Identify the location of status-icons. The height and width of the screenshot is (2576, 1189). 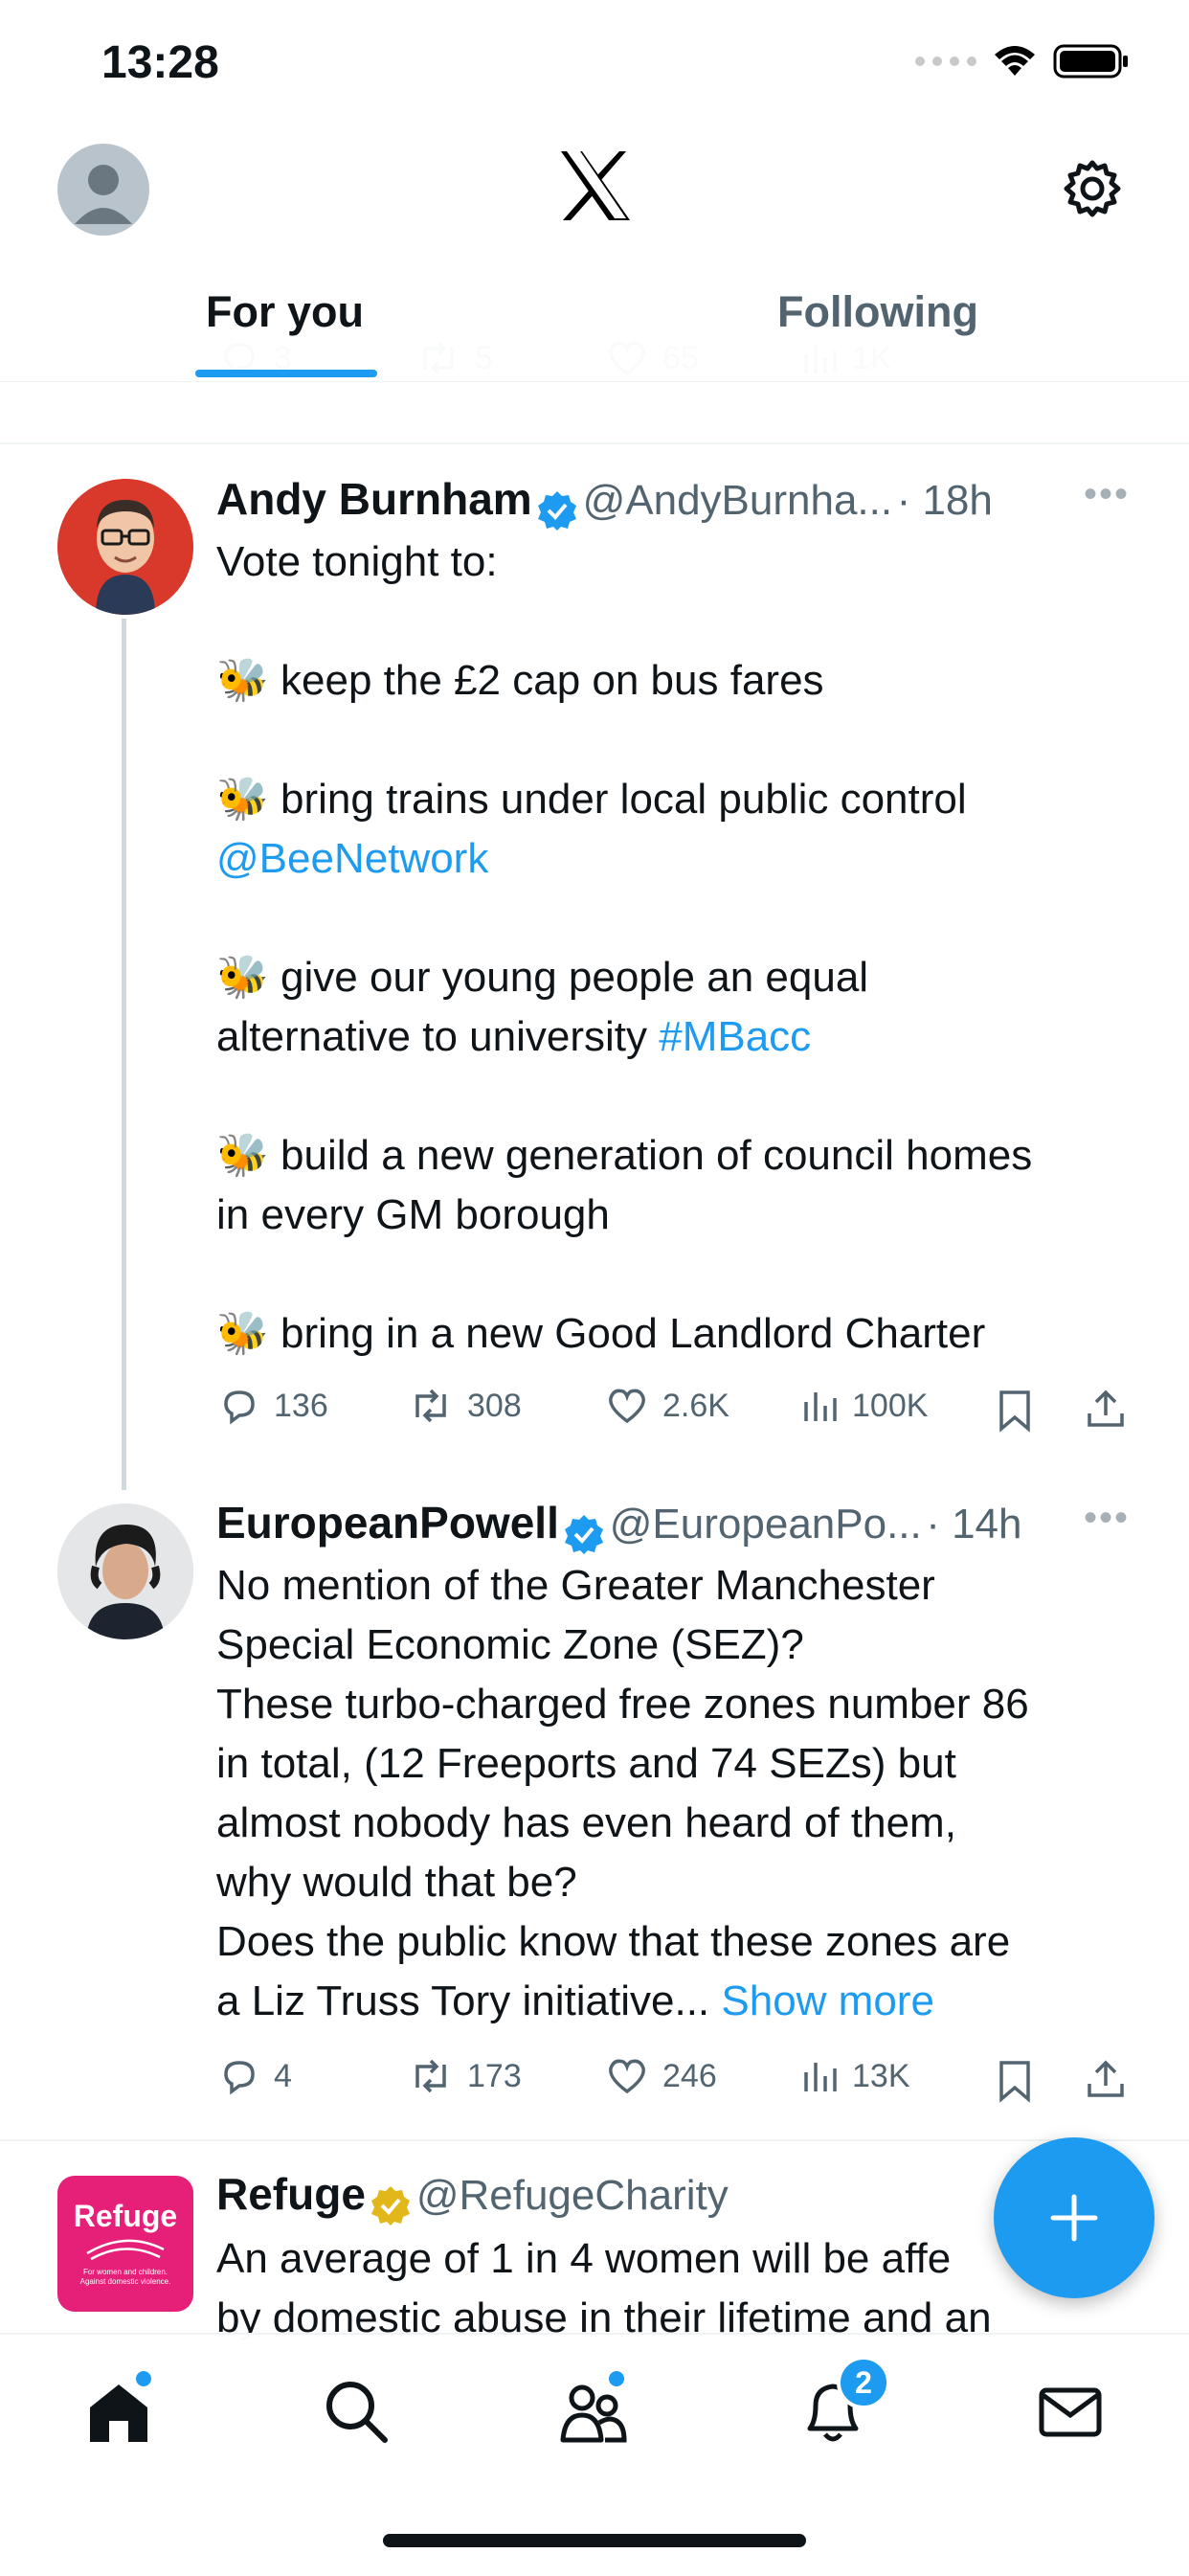
(1022, 62).